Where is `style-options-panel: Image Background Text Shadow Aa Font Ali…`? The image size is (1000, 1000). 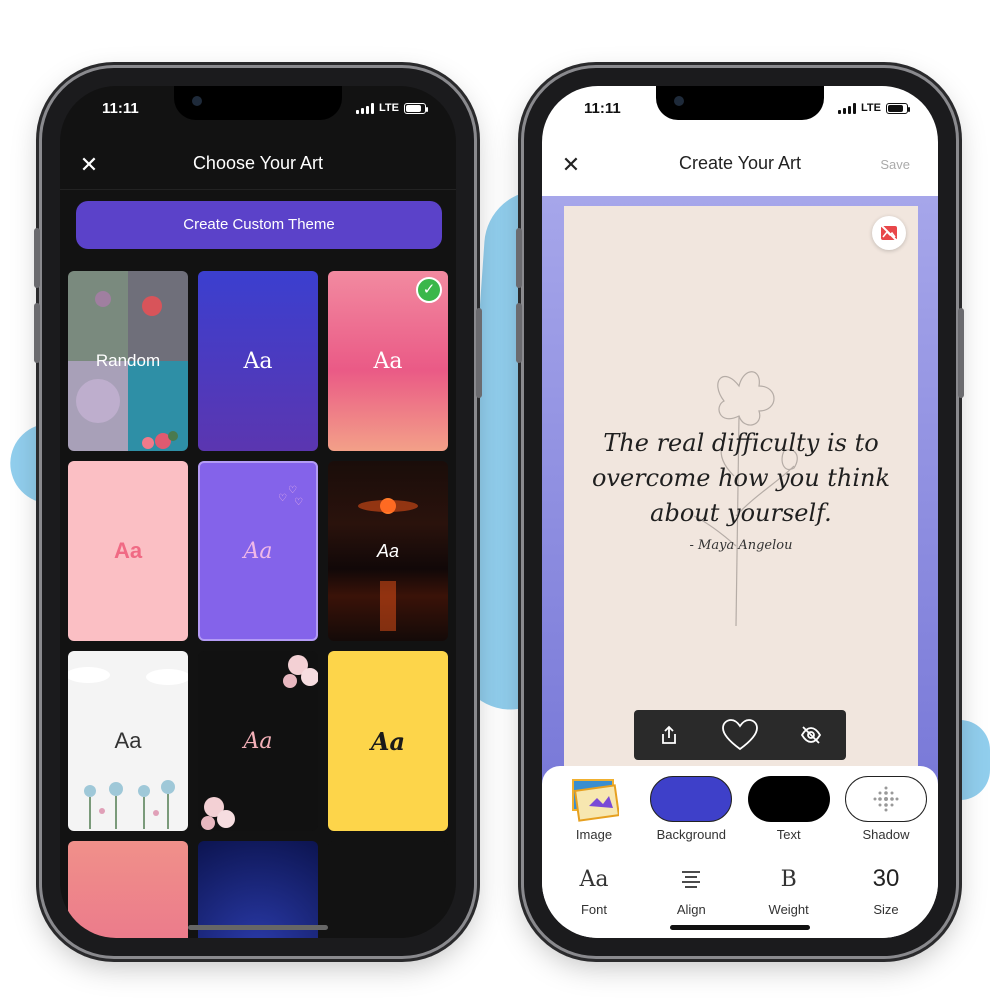
style-options-panel: Image Background Text Shadow Aa Font Ali… is located at coordinates (740, 852).